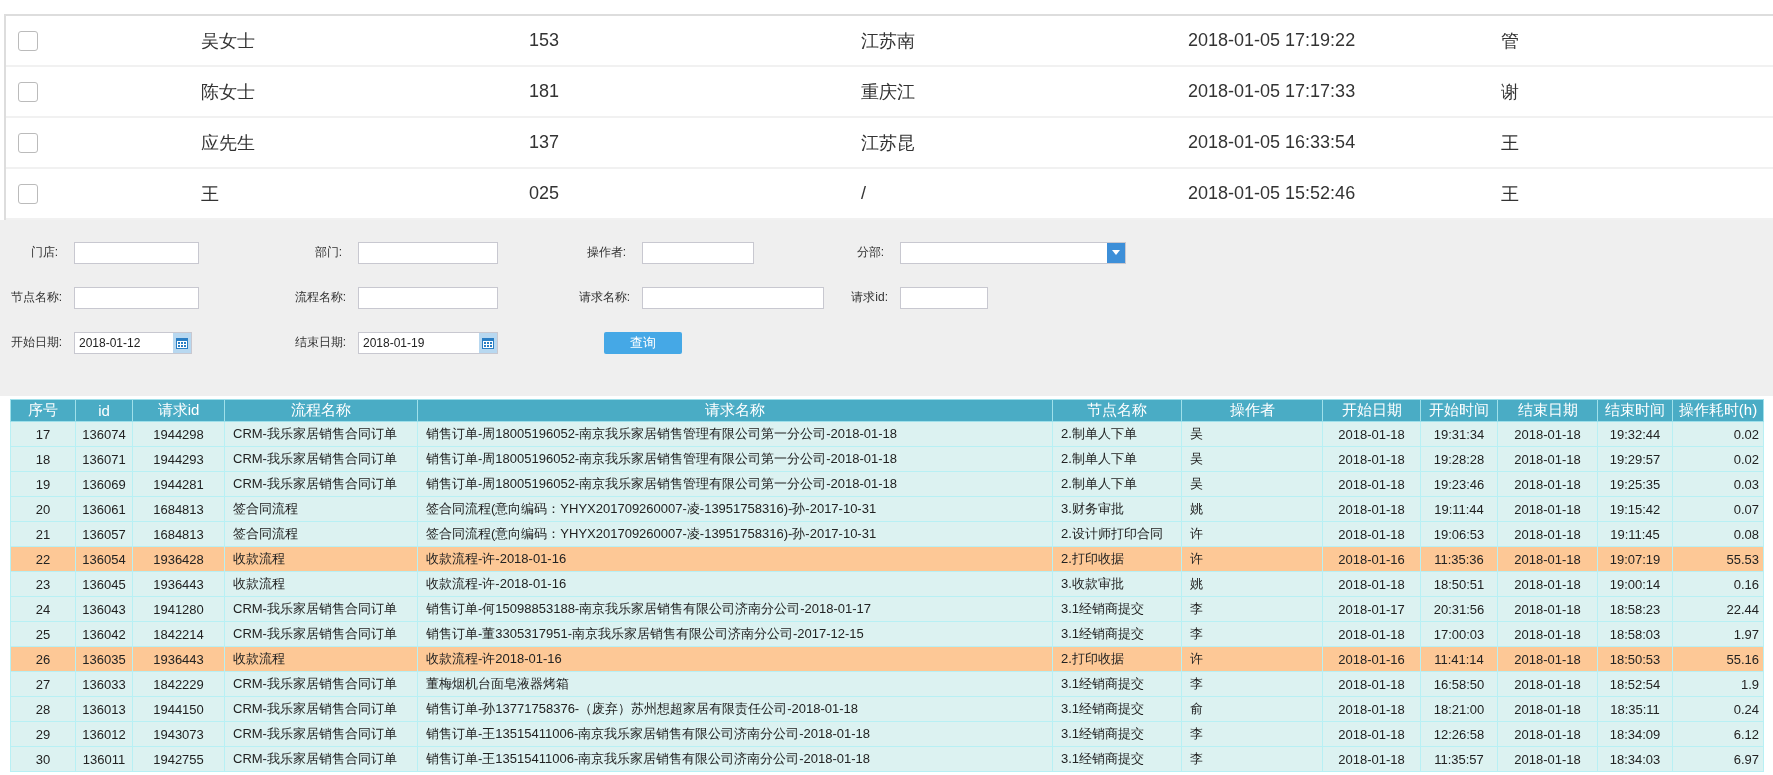  Describe the element at coordinates (887, 759) in the screenshot. I see `table-row: 30 136011 1942755 CRM-我乐家居销售合同订单 销售订单-王13515411006-南京我乐家居销售有限公司济南分公司-2018-01-18 3.1经销商提交 李 2018-01-18 11:35:57 2018-01-18 18:34:03 6.97` at that location.